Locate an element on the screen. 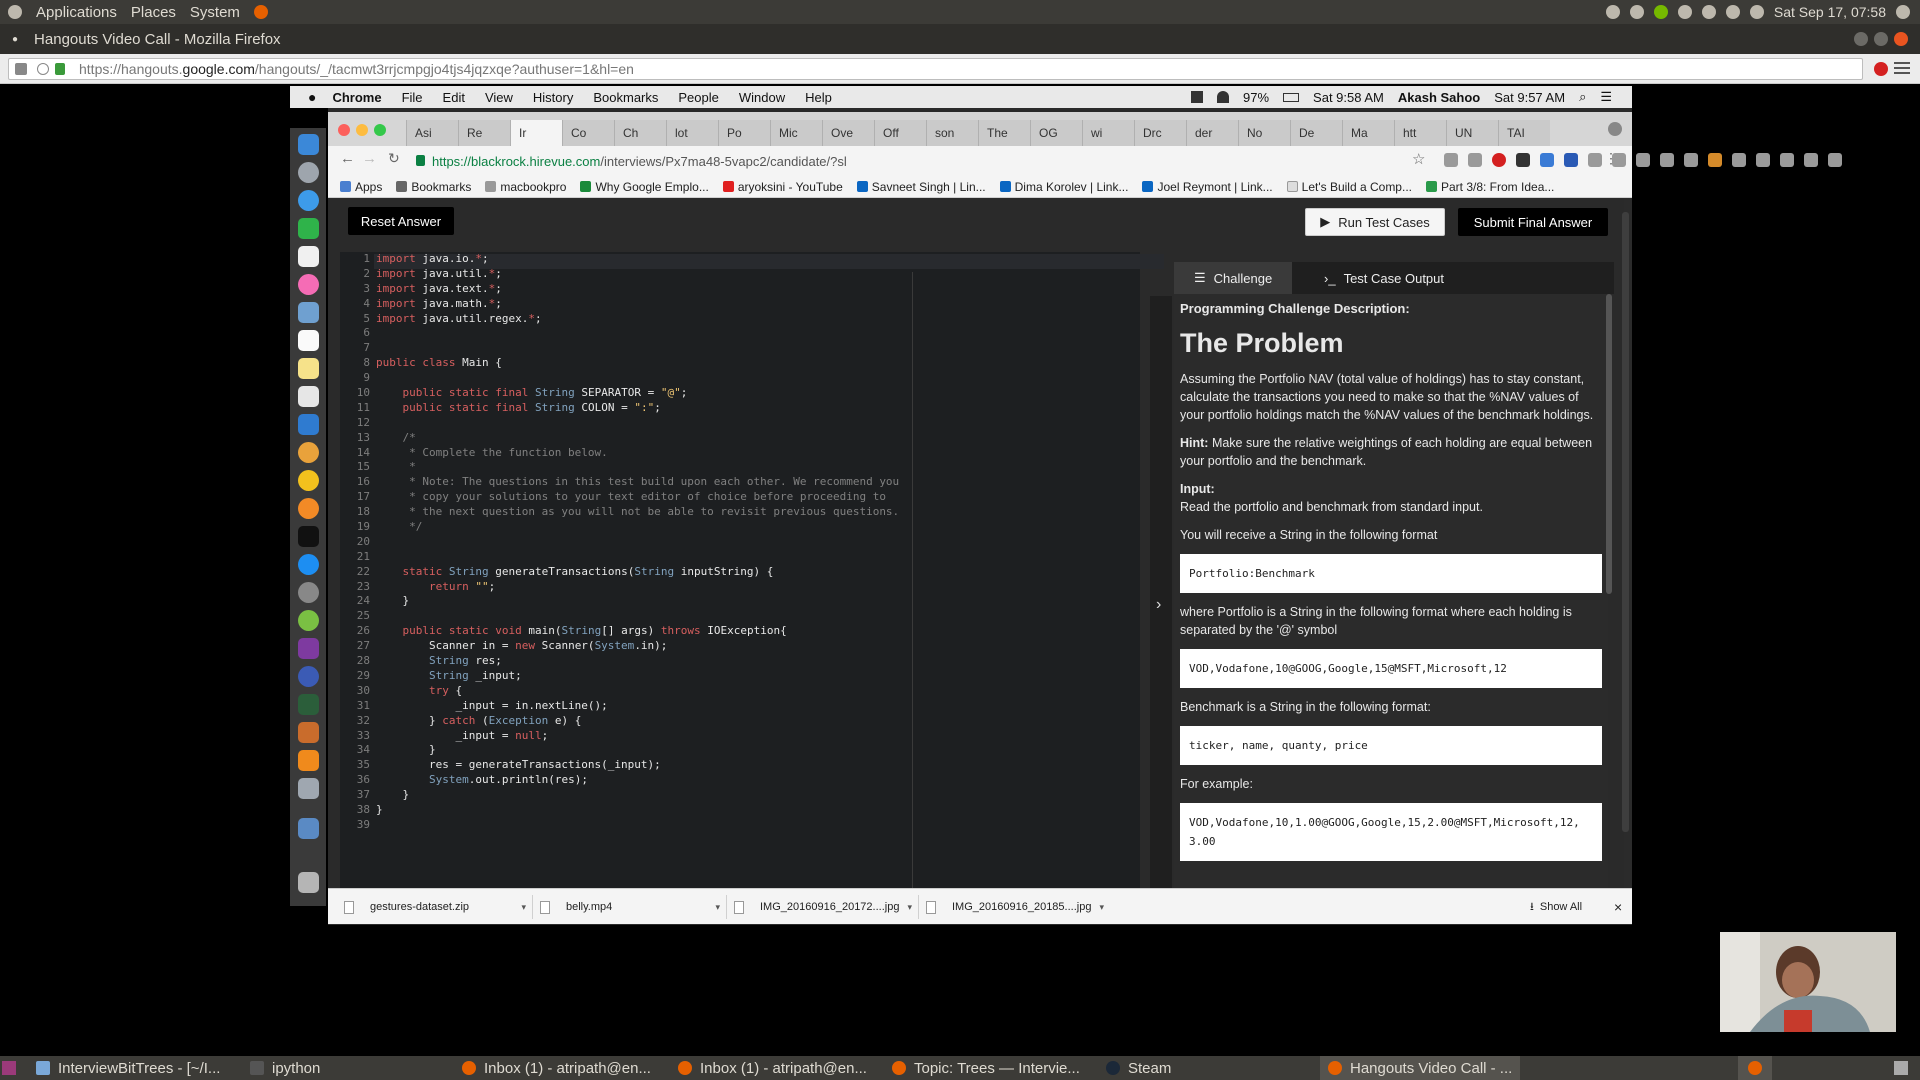  mac-menu-people: People is located at coordinates (698, 97).